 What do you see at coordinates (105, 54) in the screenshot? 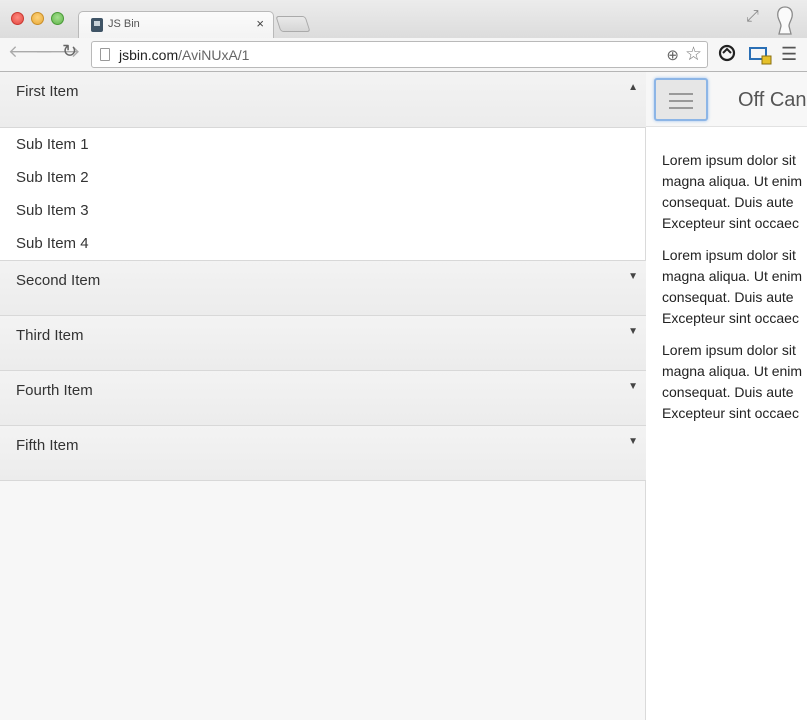
I see `page-icon` at bounding box center [105, 54].